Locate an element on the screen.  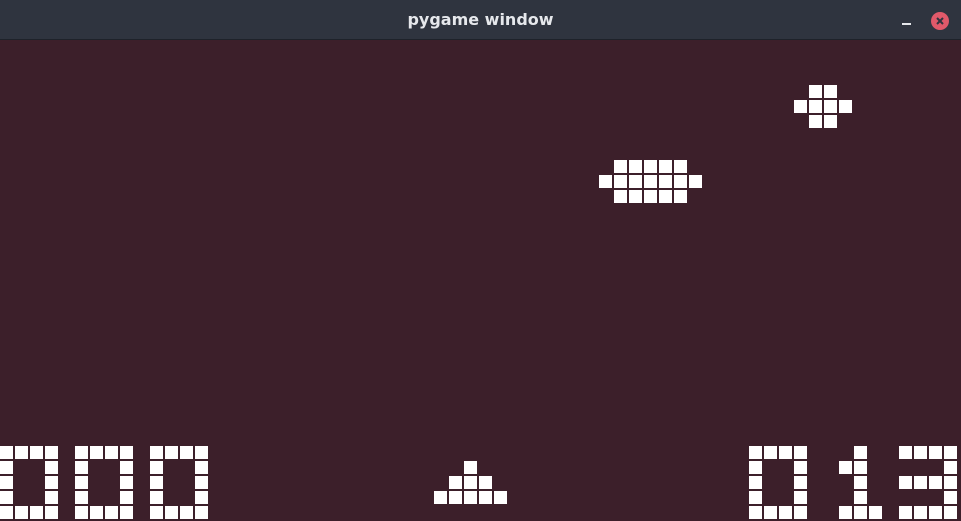
window-title: pygame window is located at coordinates (480, 19).